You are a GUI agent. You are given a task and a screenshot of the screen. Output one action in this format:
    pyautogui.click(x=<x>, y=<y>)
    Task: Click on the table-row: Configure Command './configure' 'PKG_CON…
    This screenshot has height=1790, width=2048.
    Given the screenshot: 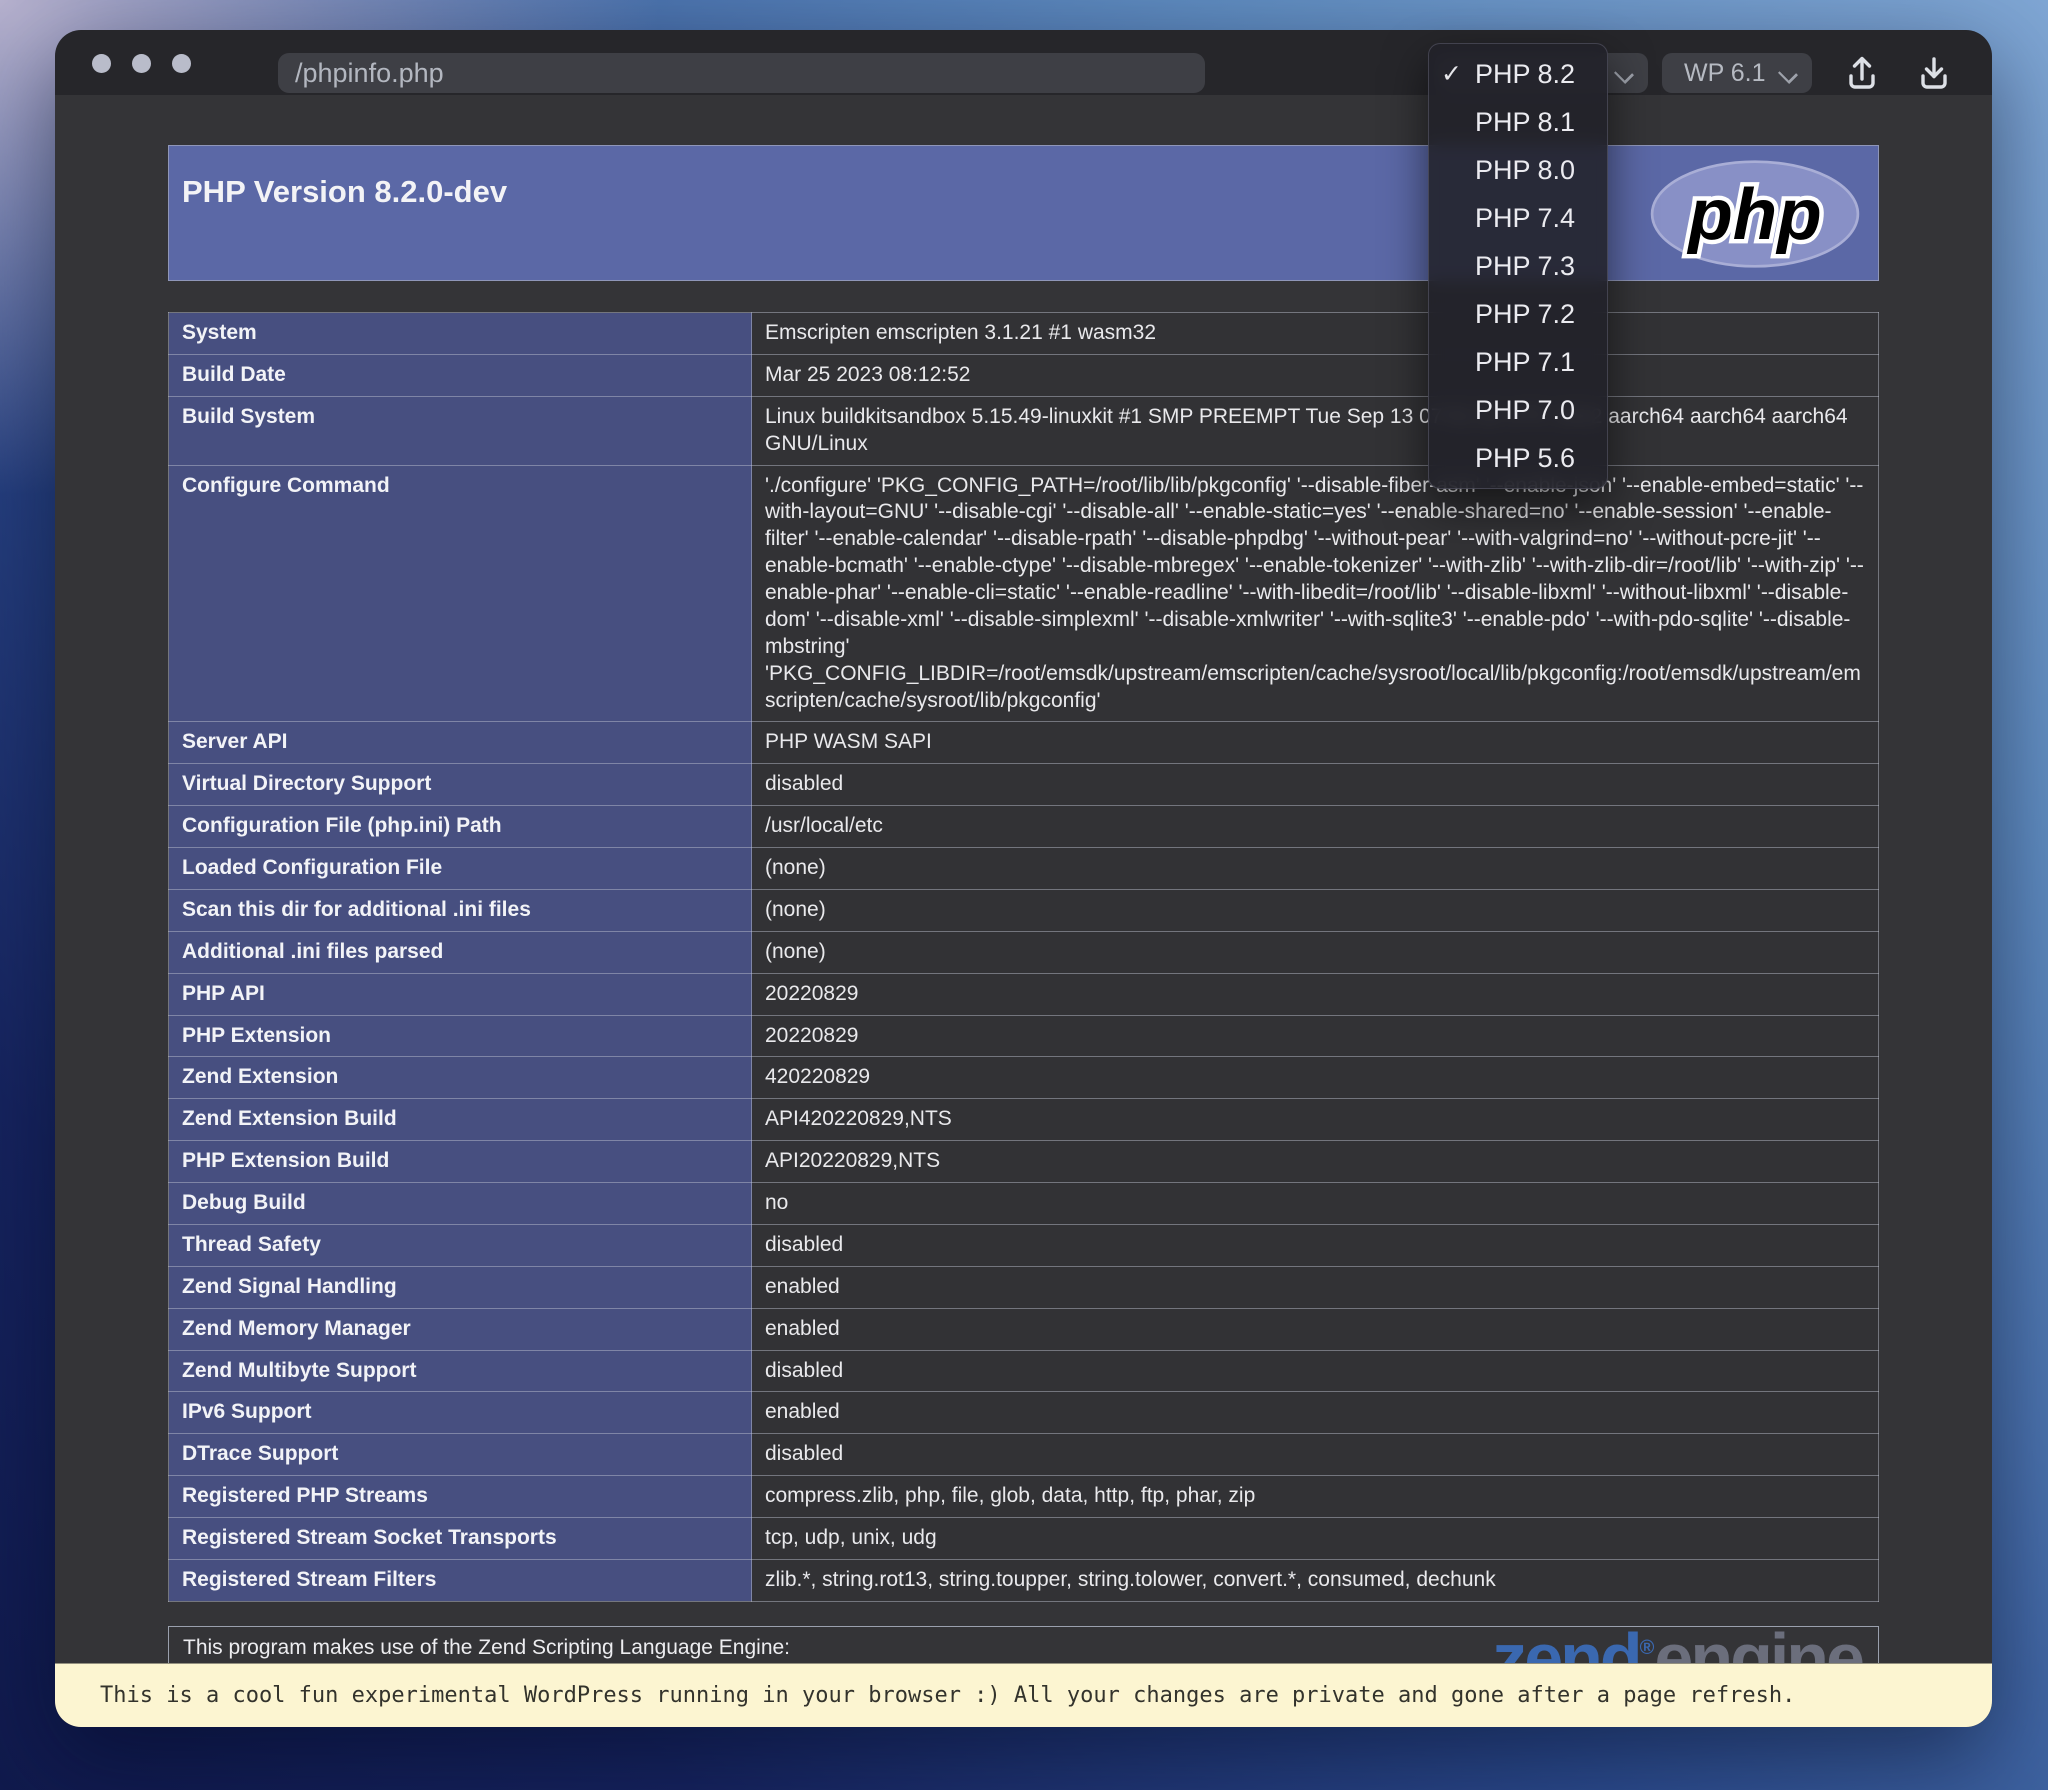 What is the action you would take?
    pyautogui.click(x=1023, y=593)
    